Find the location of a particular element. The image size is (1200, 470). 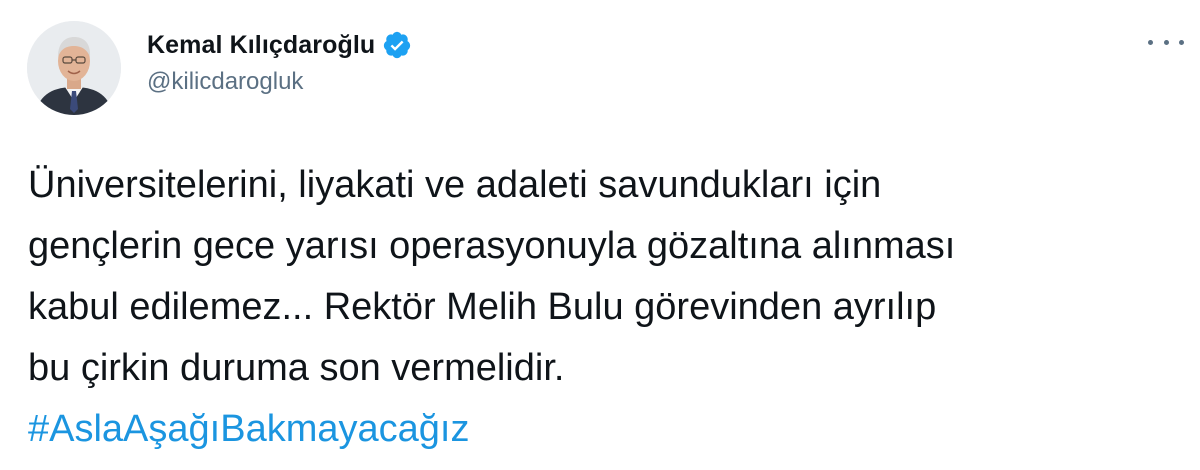

hashtag-link: #AslaAşağıBakmayacağız is located at coordinates (603, 429).